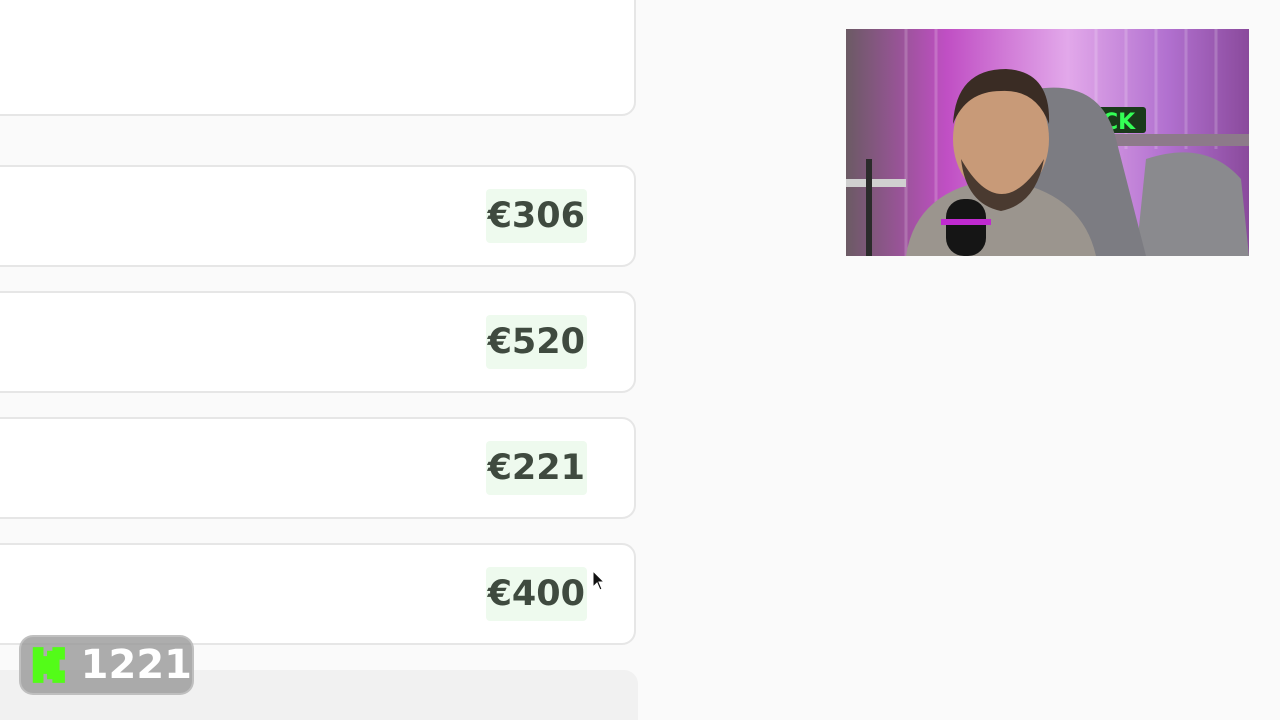 Image resolution: width=1280 pixels, height=720 pixels. What do you see at coordinates (318, 342) in the screenshot?
I see `list-item: €520` at bounding box center [318, 342].